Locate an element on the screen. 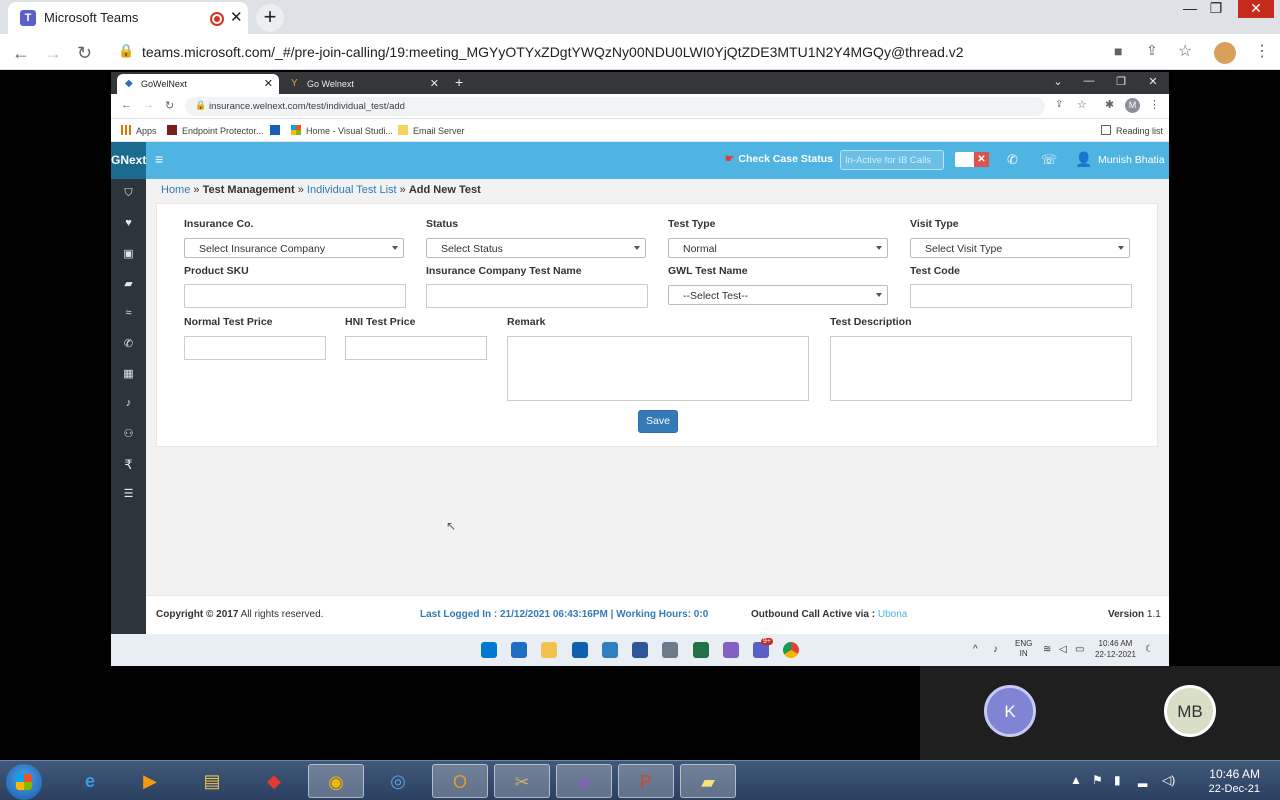  inner-menu-icon: ⋮ is located at coordinates (1154, 104).